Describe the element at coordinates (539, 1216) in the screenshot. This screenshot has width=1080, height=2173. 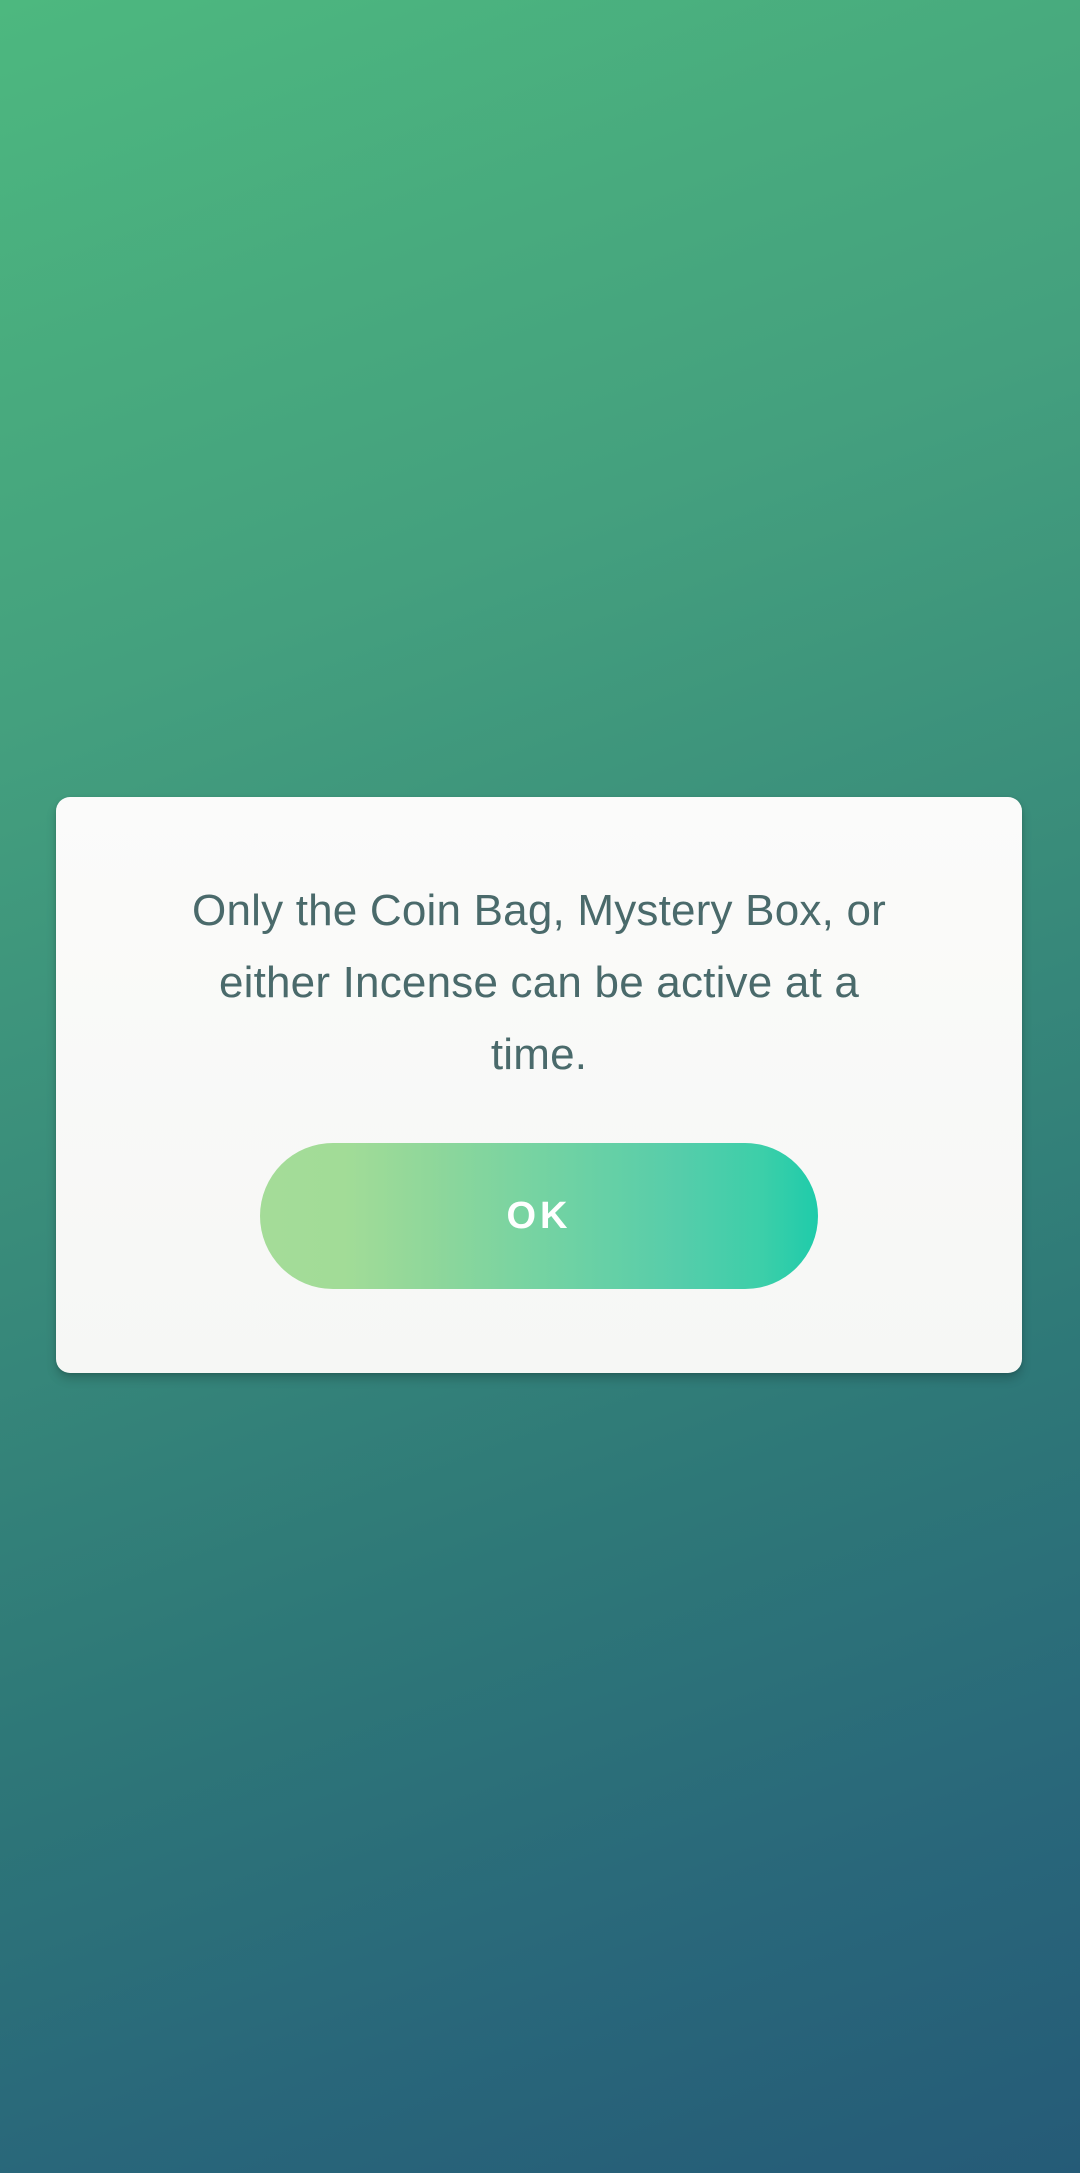
I see `ok-button: OK` at that location.